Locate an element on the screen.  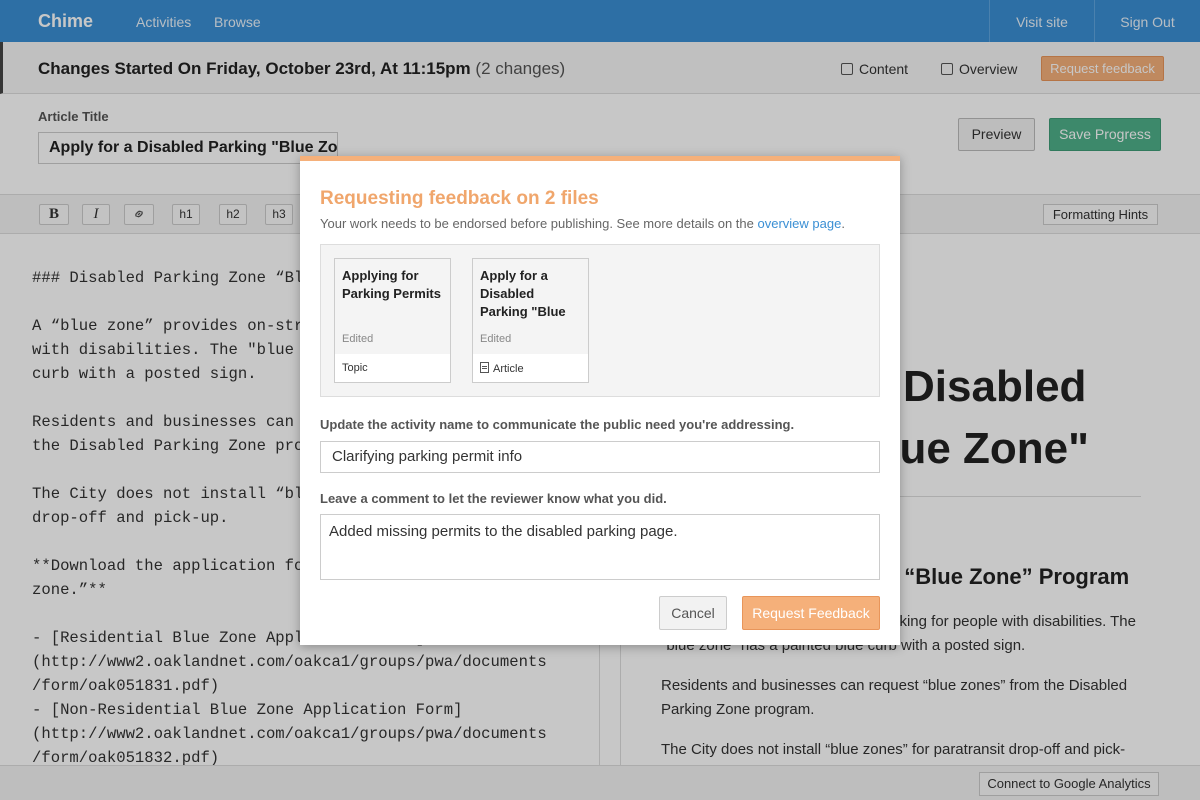
activity-name-input: Clarifying parking permit info is located at coordinates (600, 457).